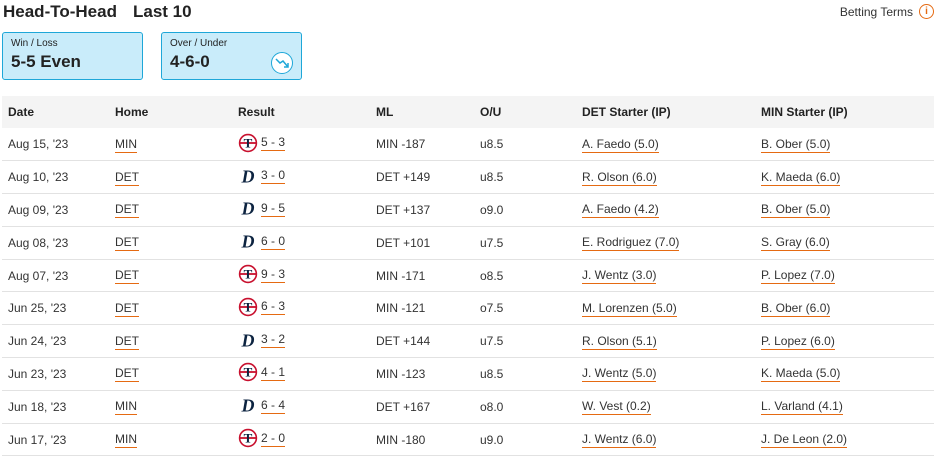 The width and height of the screenshot is (938, 458). Describe the element at coordinates (38, 177) in the screenshot. I see `date-text: Aug 10, '23` at that location.